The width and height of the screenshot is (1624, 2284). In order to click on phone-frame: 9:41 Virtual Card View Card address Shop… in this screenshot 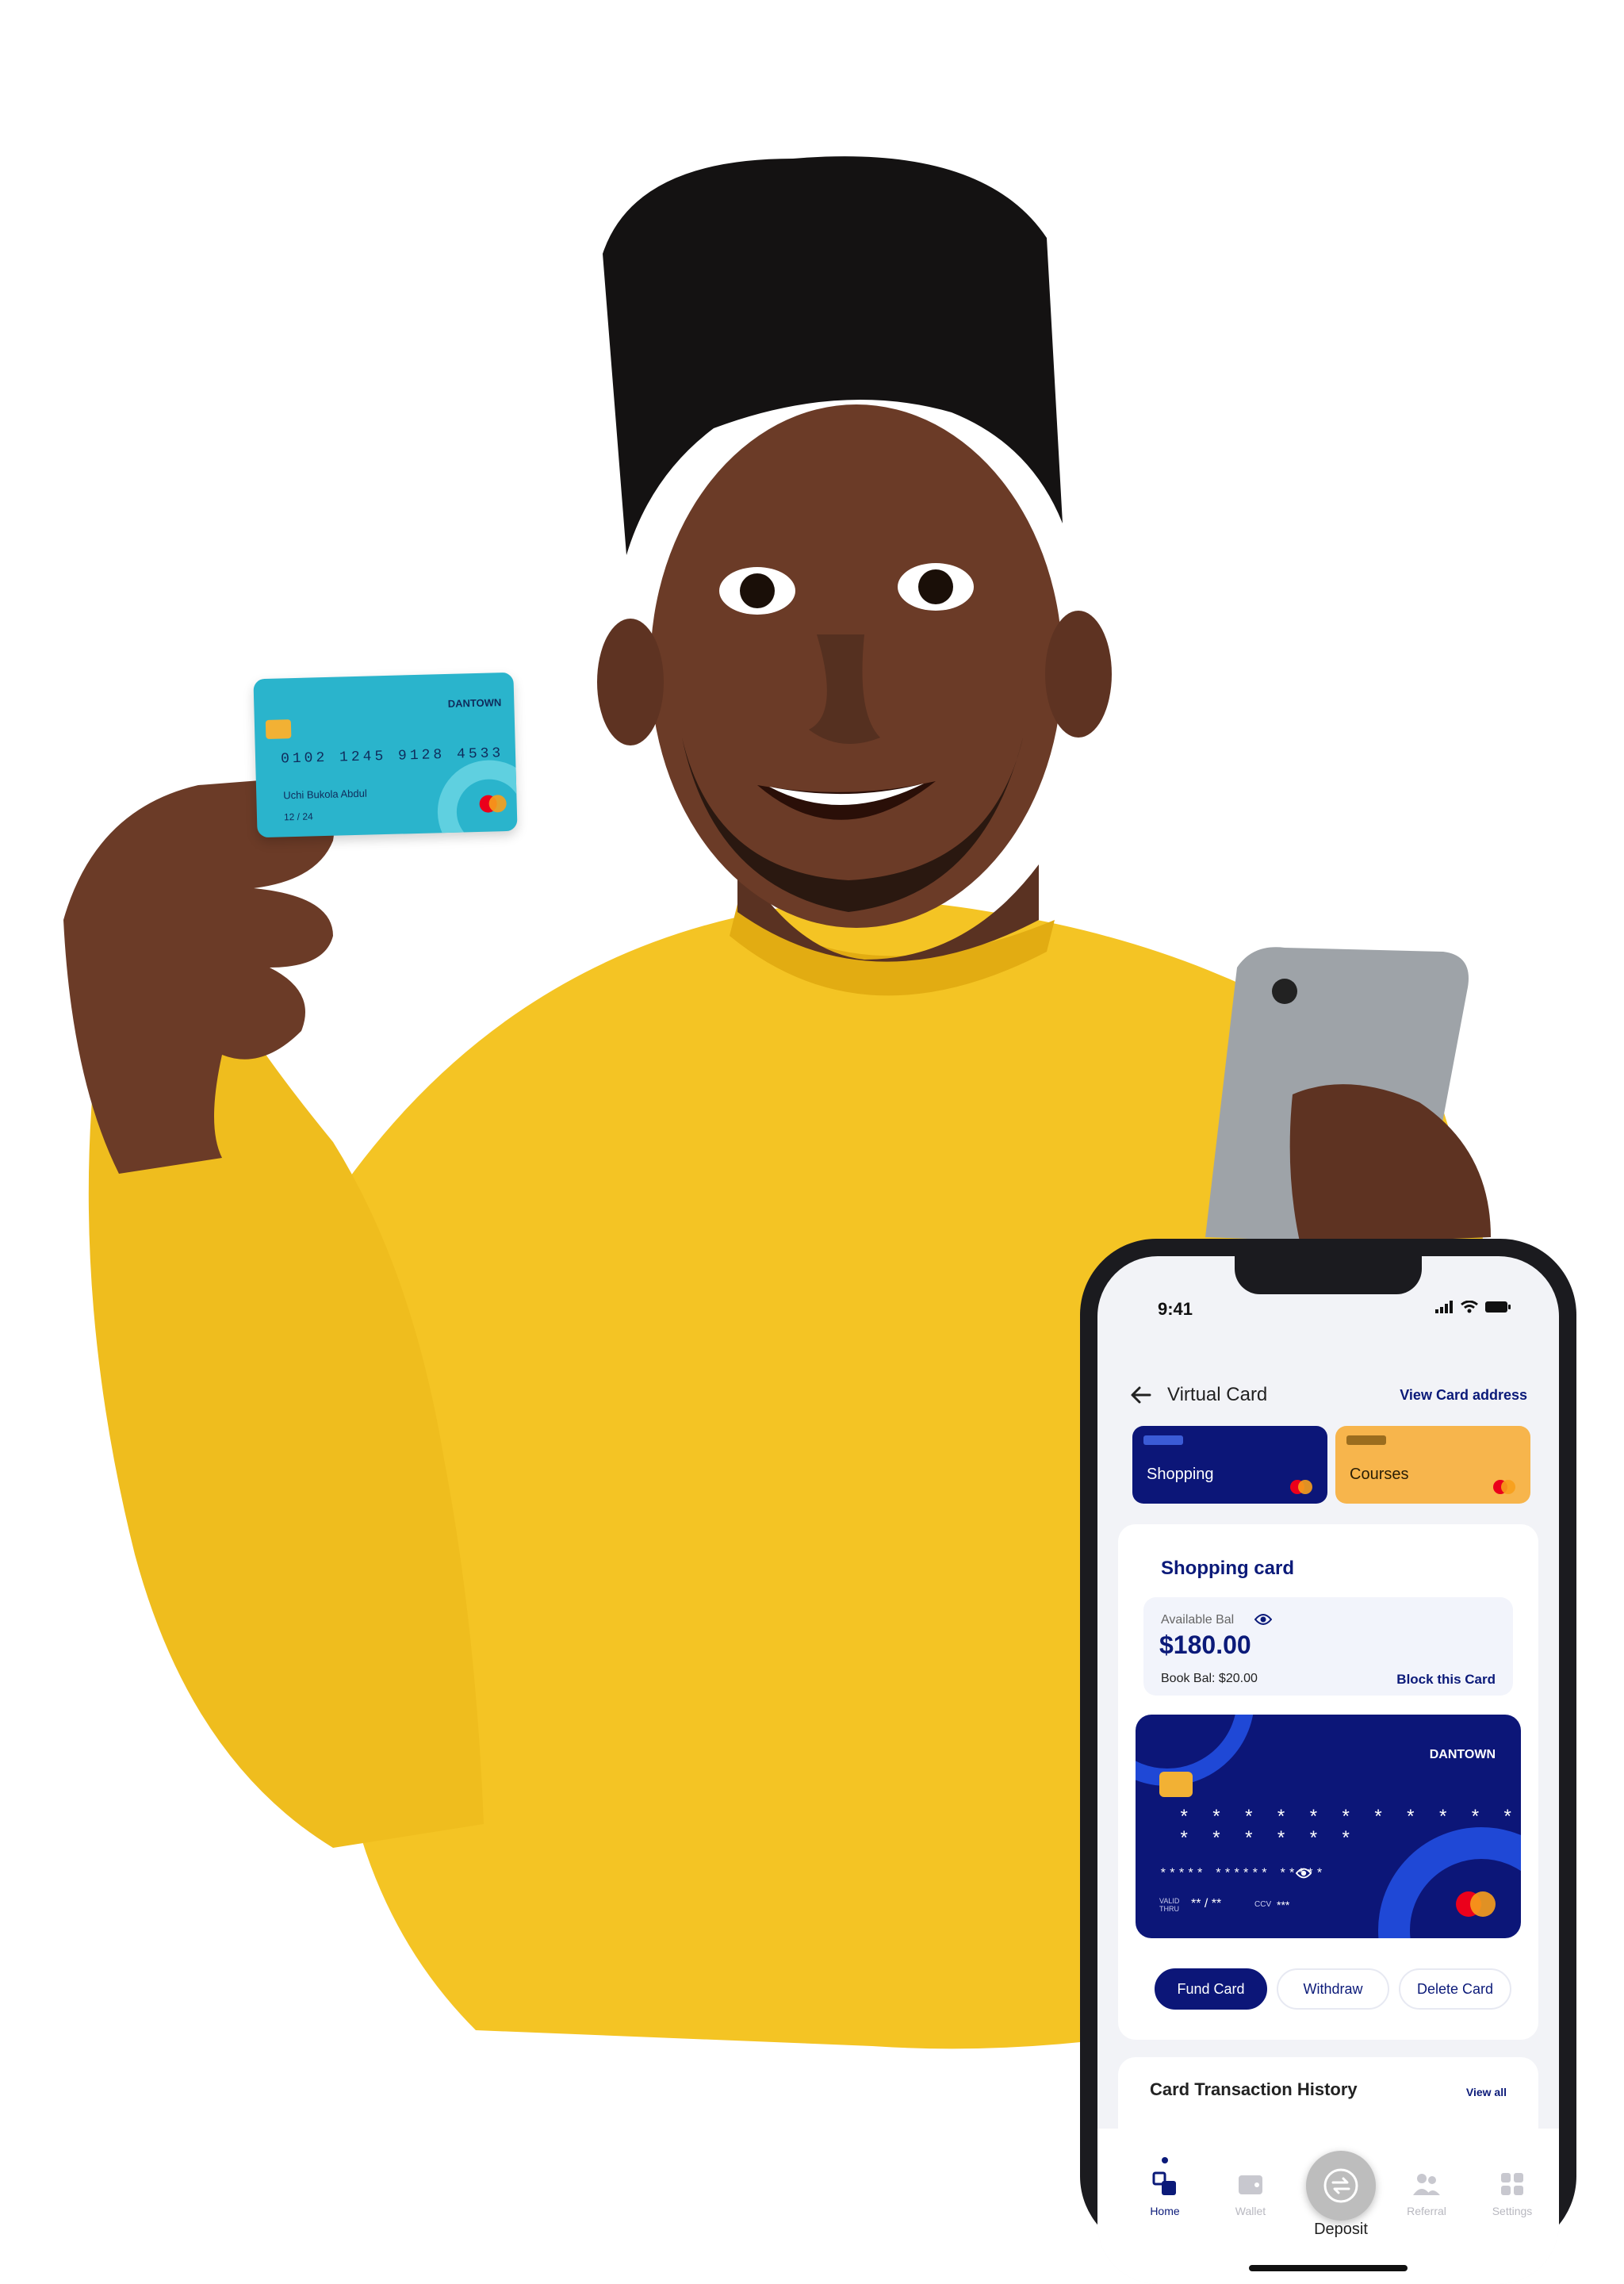, I will do `click(1328, 1761)`.